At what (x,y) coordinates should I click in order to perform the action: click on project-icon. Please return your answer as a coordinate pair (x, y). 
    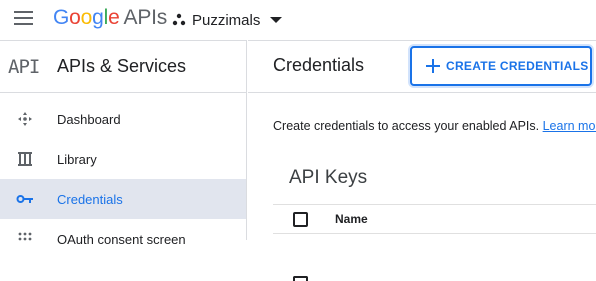
    Looking at the image, I should click on (179, 19).